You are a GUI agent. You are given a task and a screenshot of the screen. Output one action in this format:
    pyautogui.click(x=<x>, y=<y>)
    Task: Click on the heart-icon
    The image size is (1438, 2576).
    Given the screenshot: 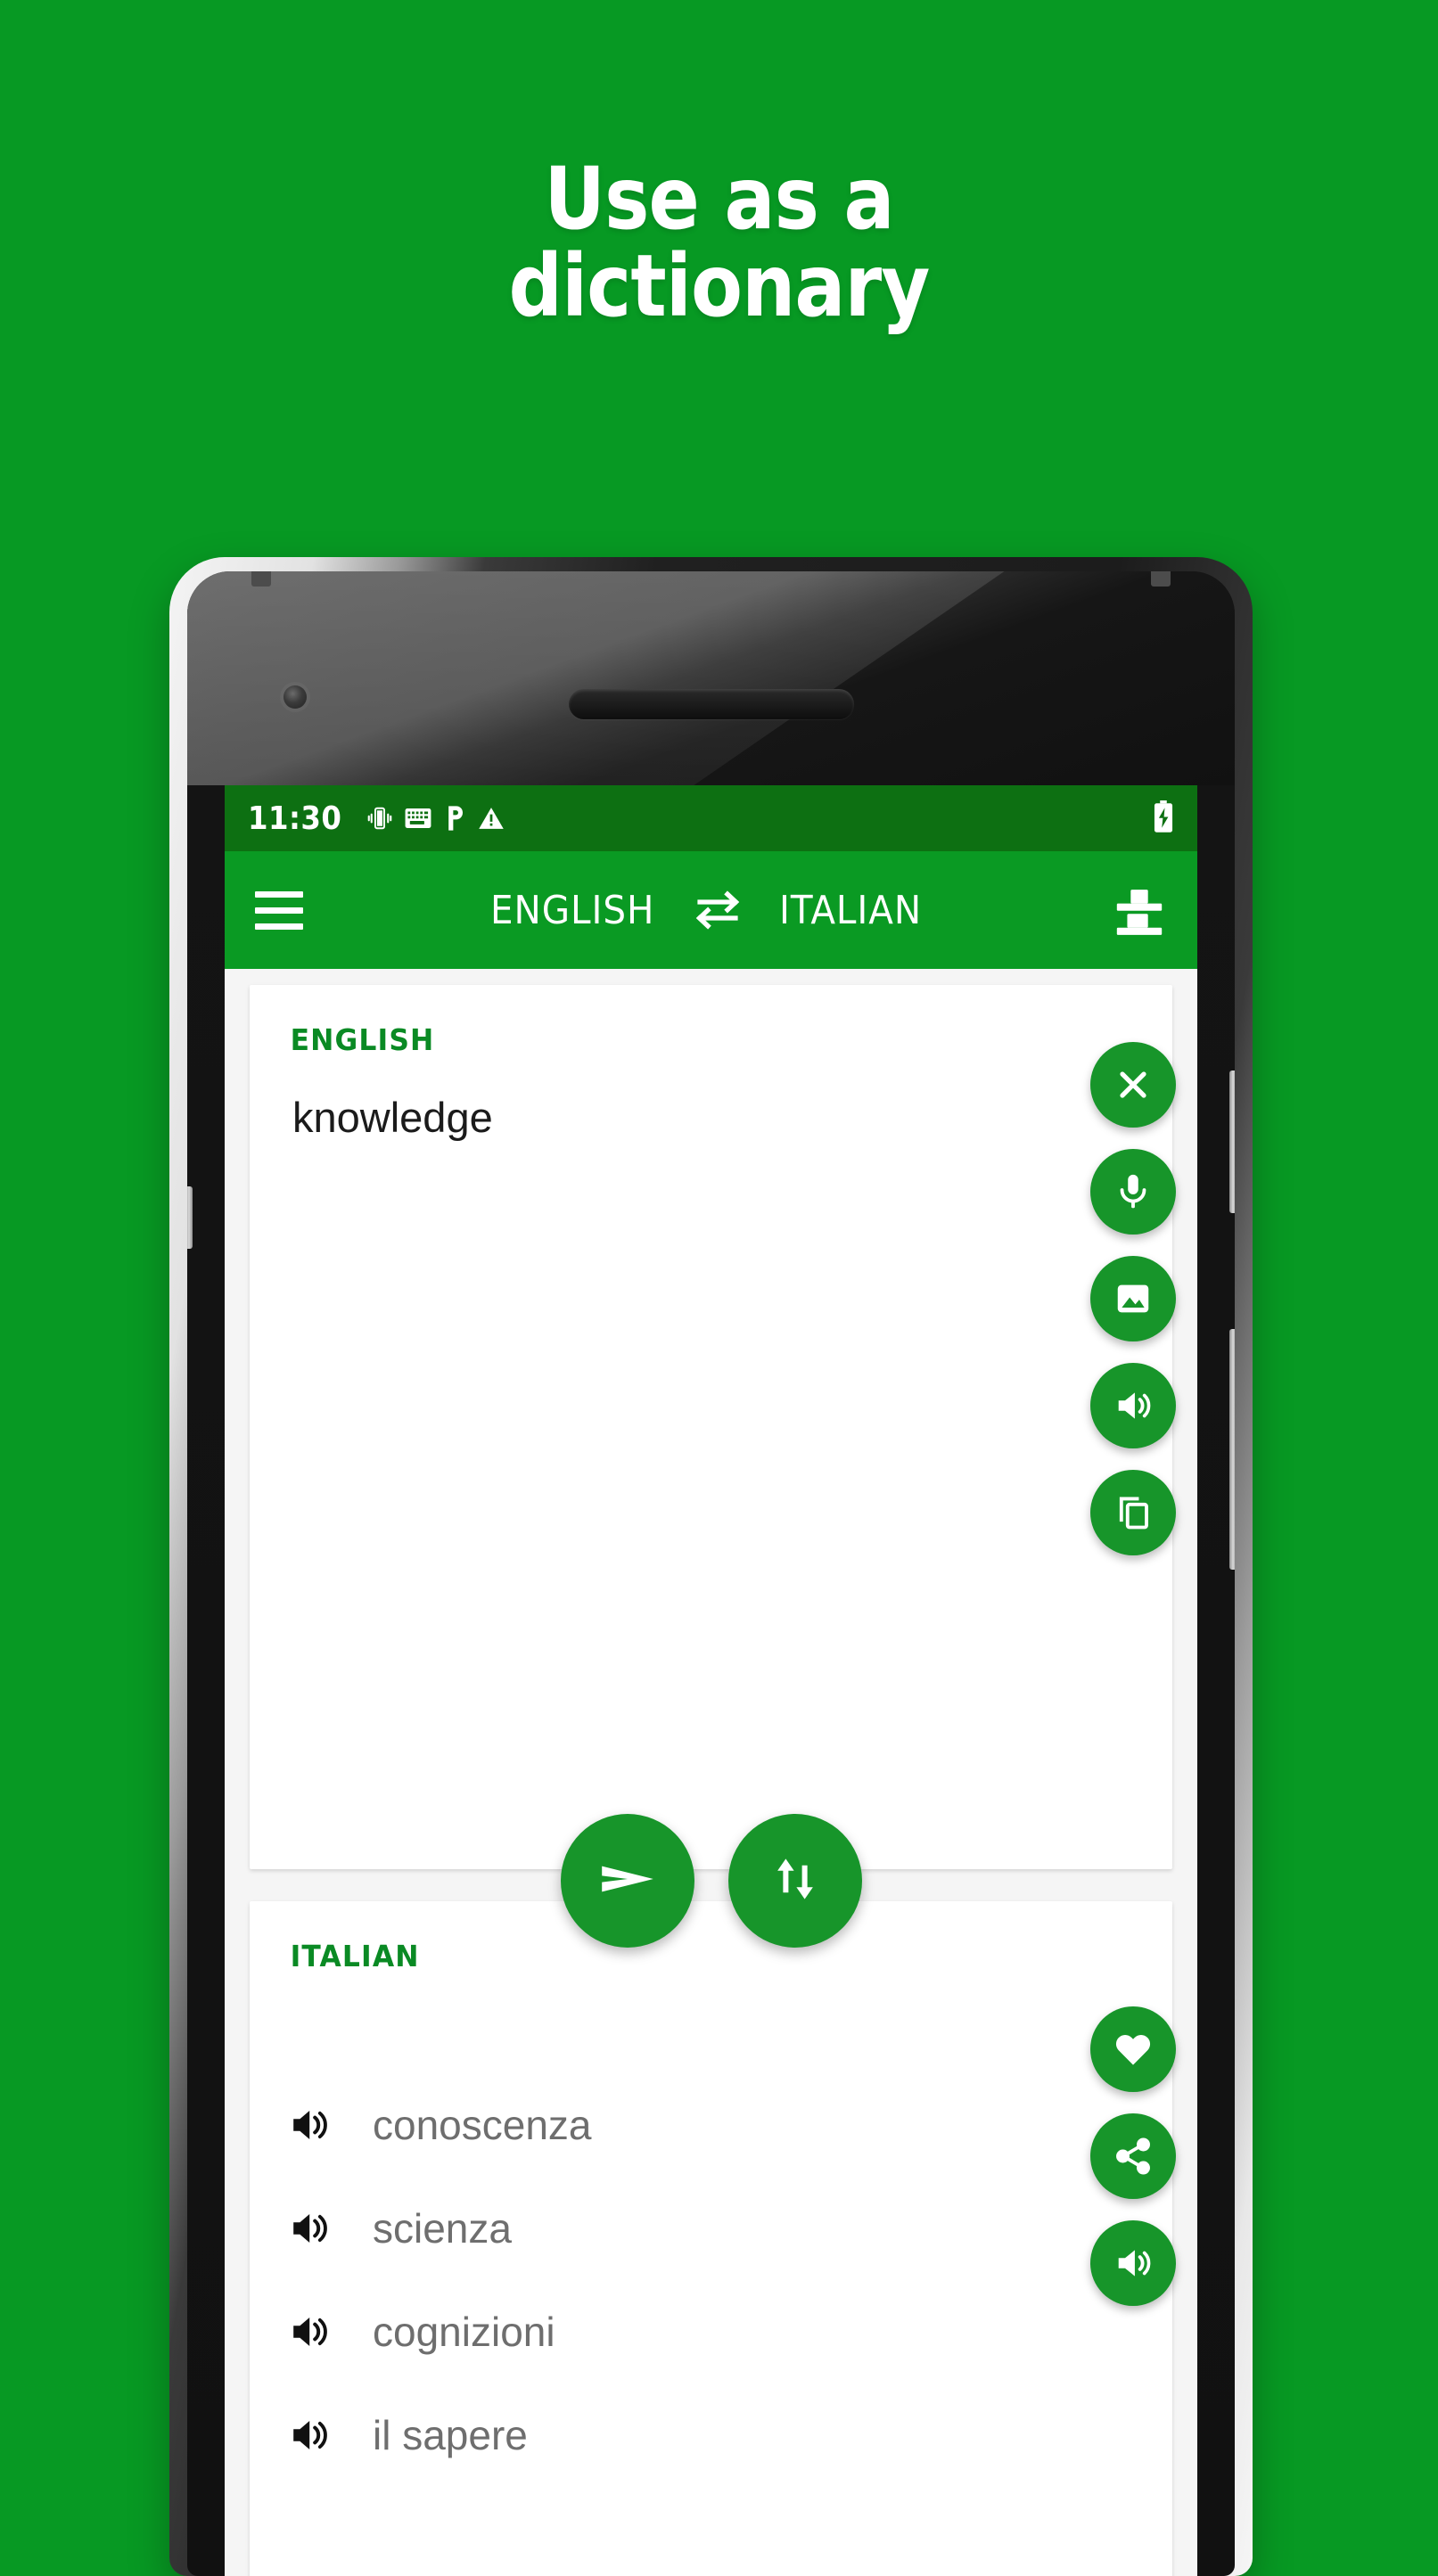 What is the action you would take?
    pyautogui.click(x=1133, y=2049)
    